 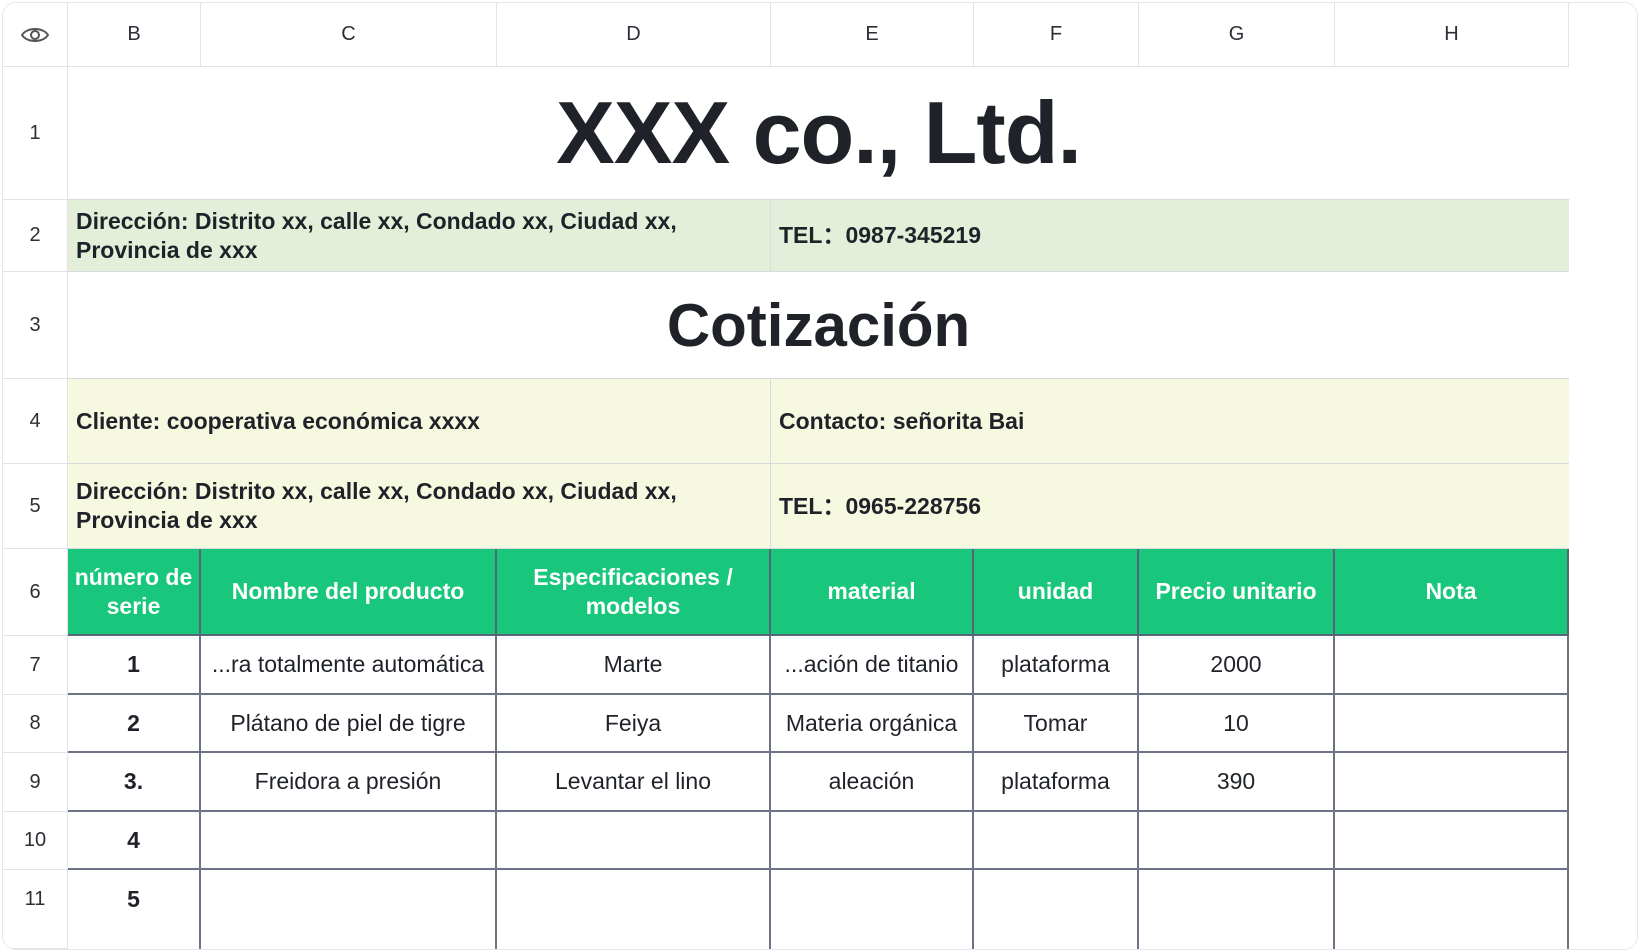 I want to click on table-cell: 390, so click(x=1237, y=782).